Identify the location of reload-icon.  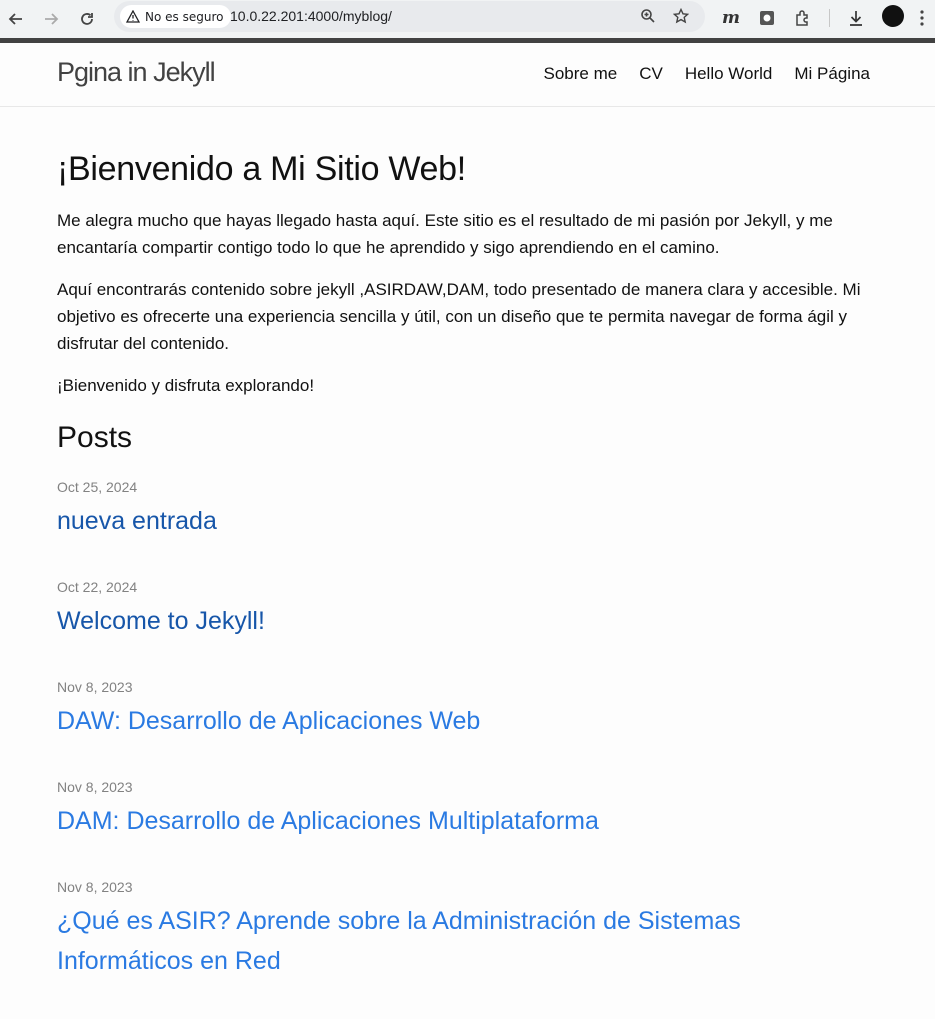
(87, 19).